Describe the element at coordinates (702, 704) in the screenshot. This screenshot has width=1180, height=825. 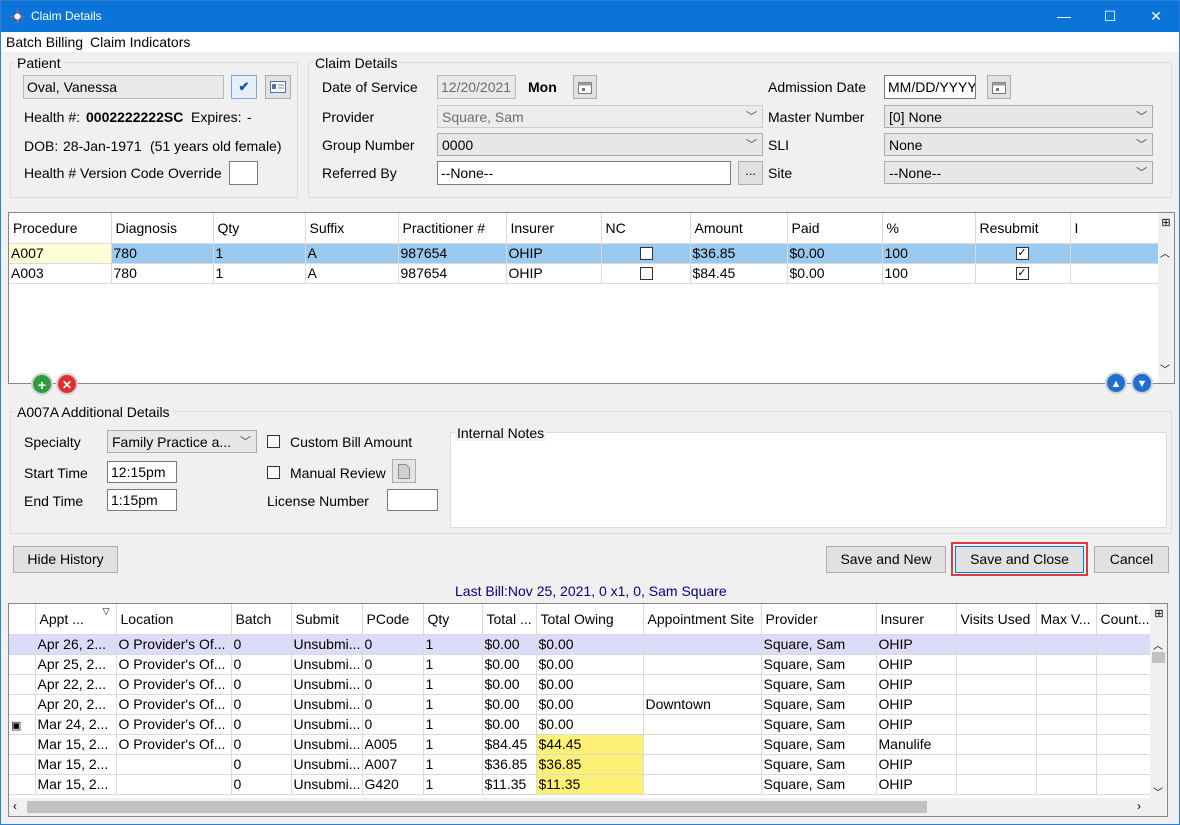
I see `appointment-site-cell: Downtown` at that location.